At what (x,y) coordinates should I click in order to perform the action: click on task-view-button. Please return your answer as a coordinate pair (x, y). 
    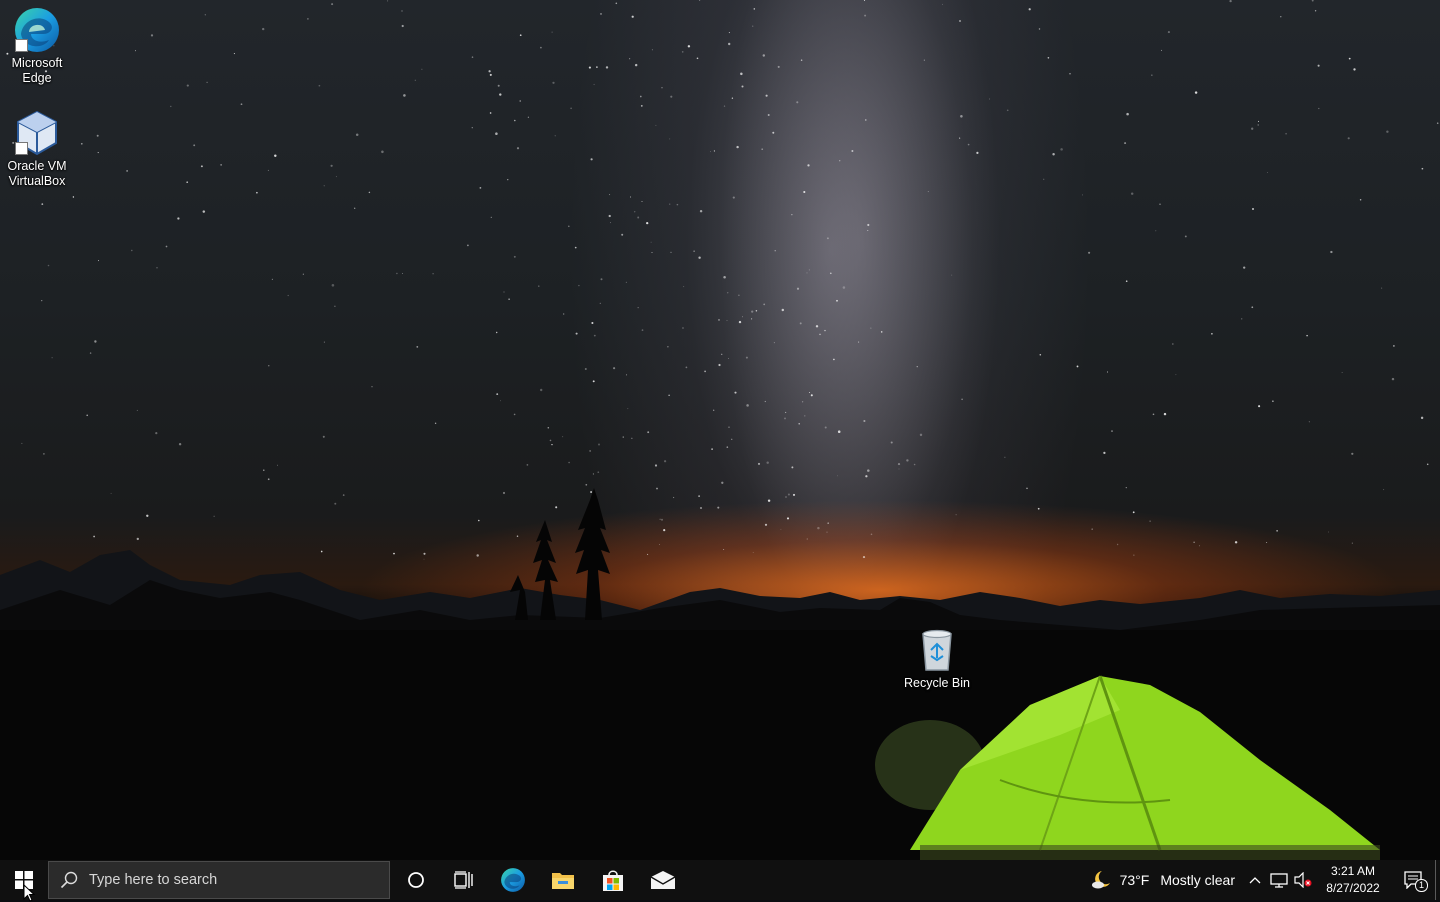
    Looking at the image, I should click on (464, 880).